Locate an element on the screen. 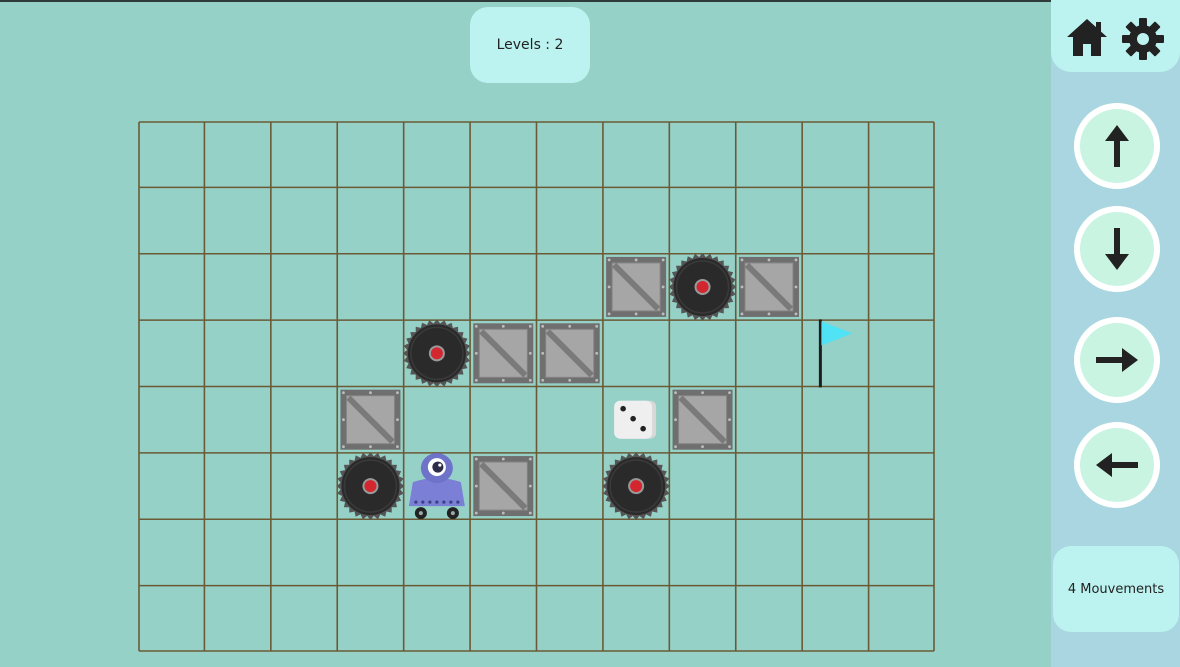 This screenshot has height=667, width=1180. level-indicator: Levels : 2 is located at coordinates (530, 45).